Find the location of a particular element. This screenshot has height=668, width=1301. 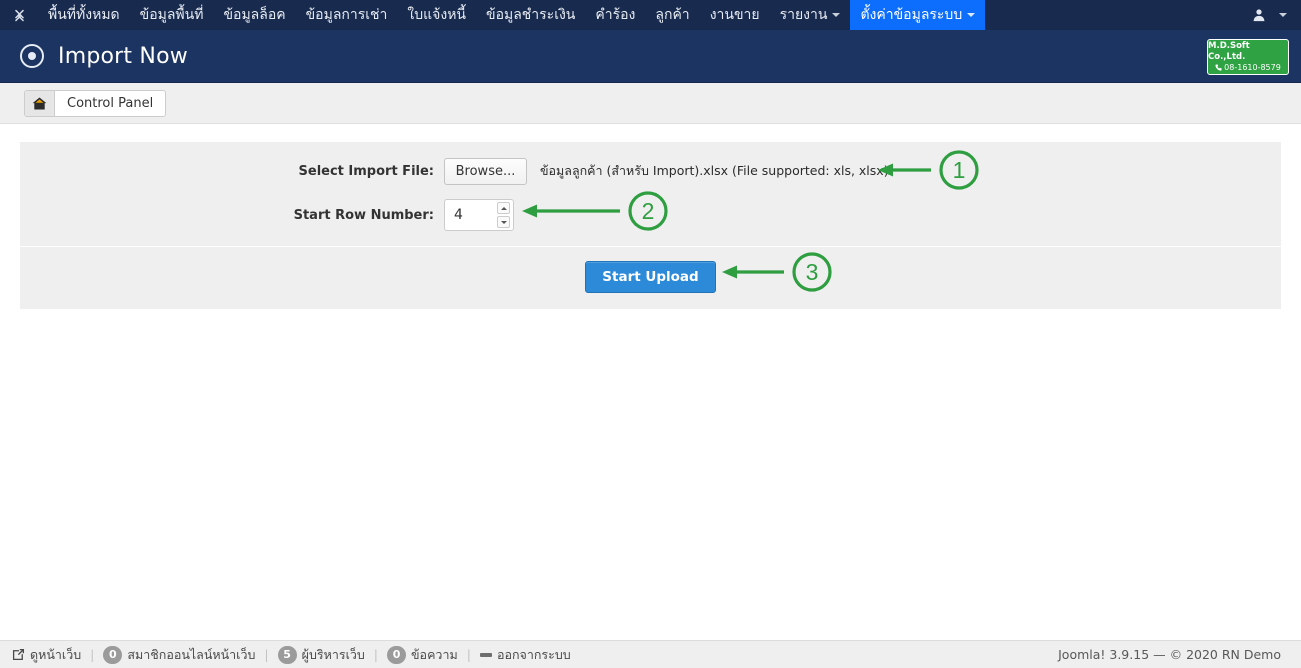

nav-item-system-settings: ตั้งค่าข้อมูลระบบ is located at coordinates (918, 15).